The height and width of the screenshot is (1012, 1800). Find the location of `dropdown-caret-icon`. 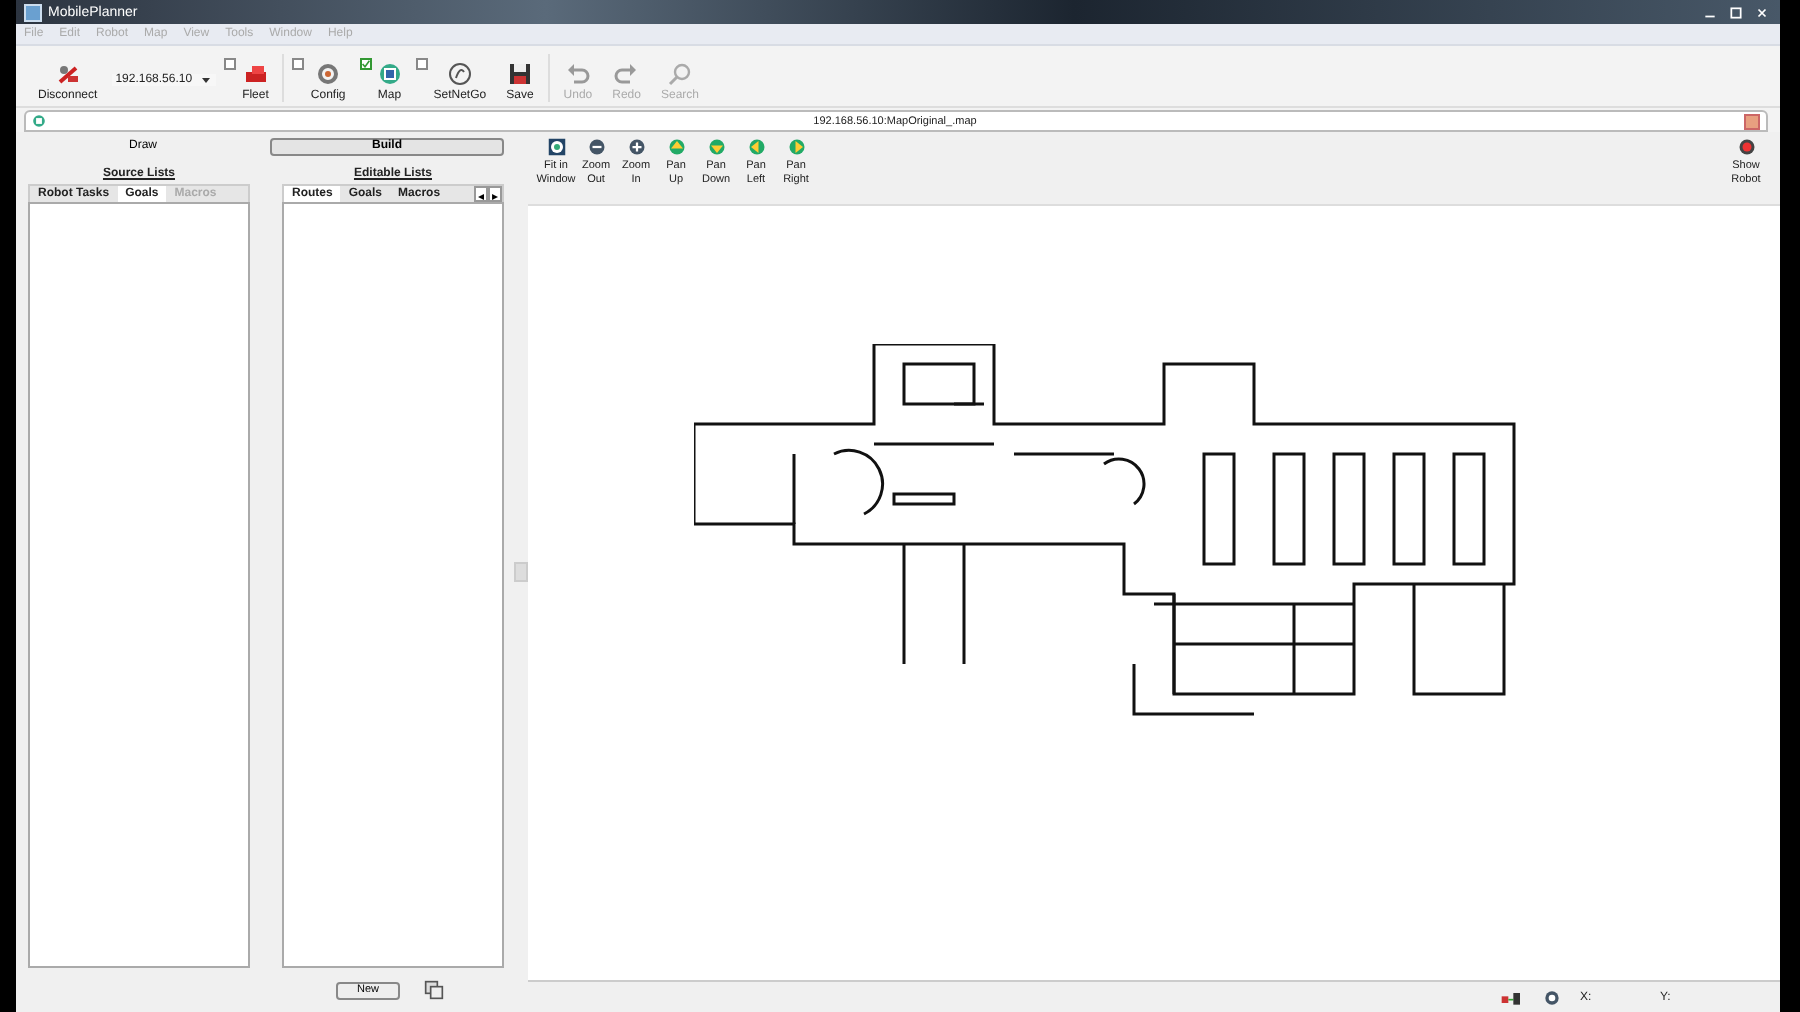

dropdown-caret-icon is located at coordinates (206, 80).